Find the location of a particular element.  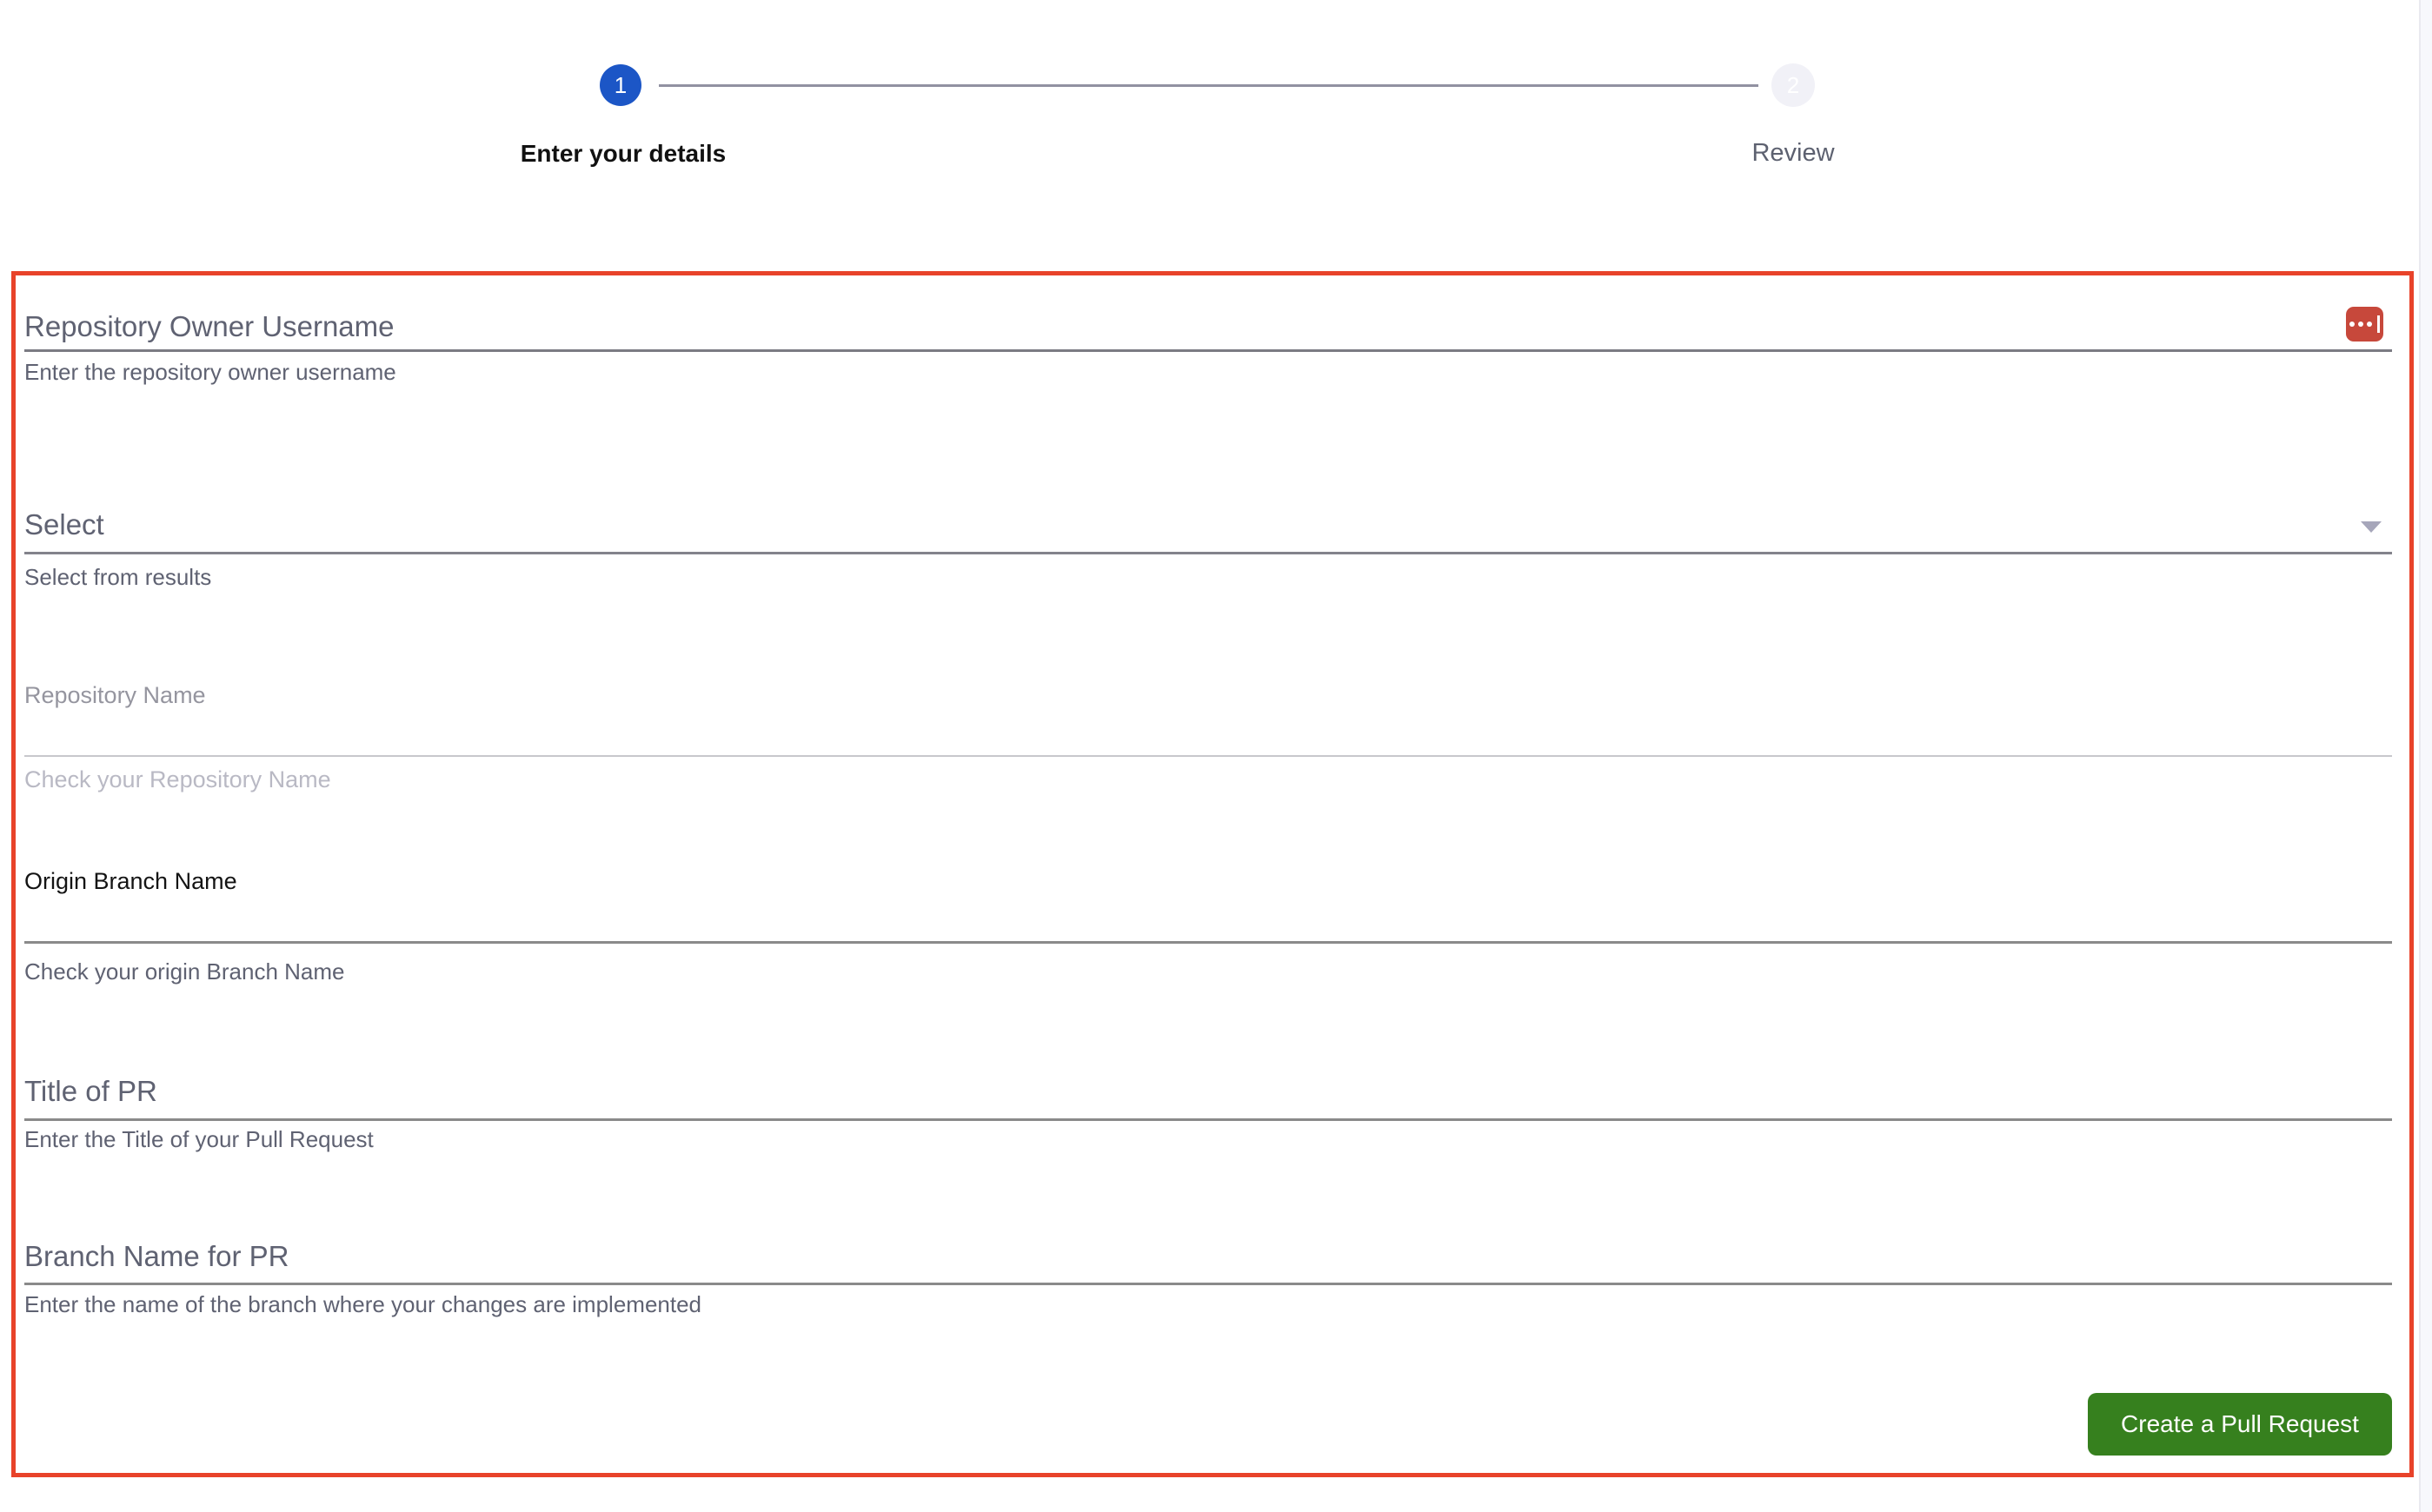

stepper-connector-line is located at coordinates (1209, 85).